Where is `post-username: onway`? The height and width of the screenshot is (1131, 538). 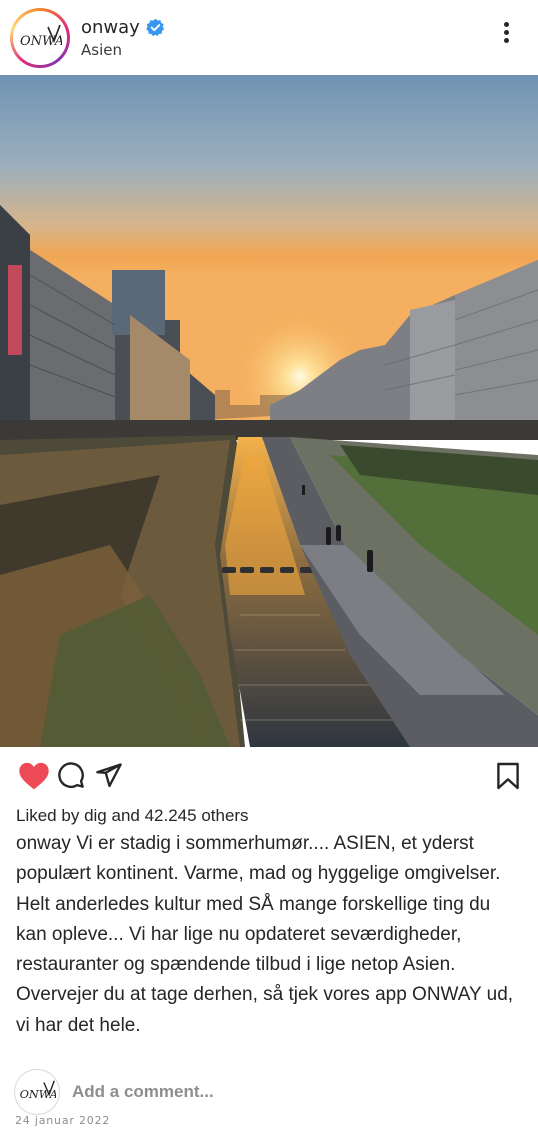
post-username: onway is located at coordinates (110, 27).